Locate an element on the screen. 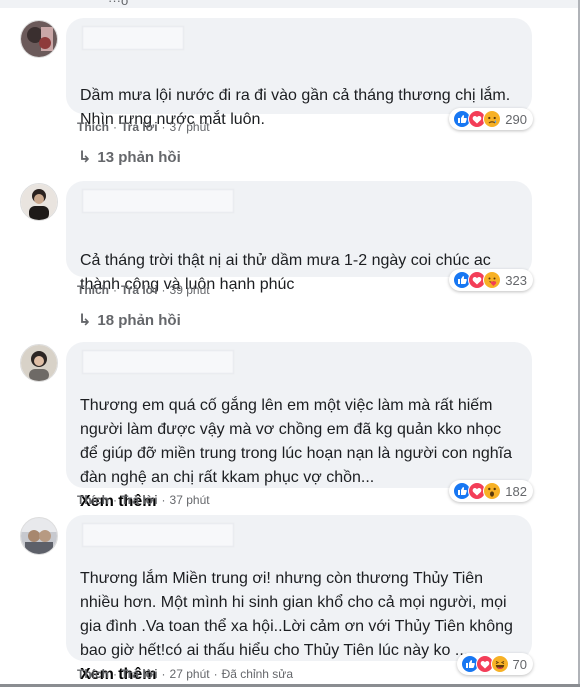 Image resolution: width=580 pixels, height=687 pixels. comment-actions: Thích · Trả lời · 27 phút · Đã chỉnh sửa is located at coordinates (185, 674).